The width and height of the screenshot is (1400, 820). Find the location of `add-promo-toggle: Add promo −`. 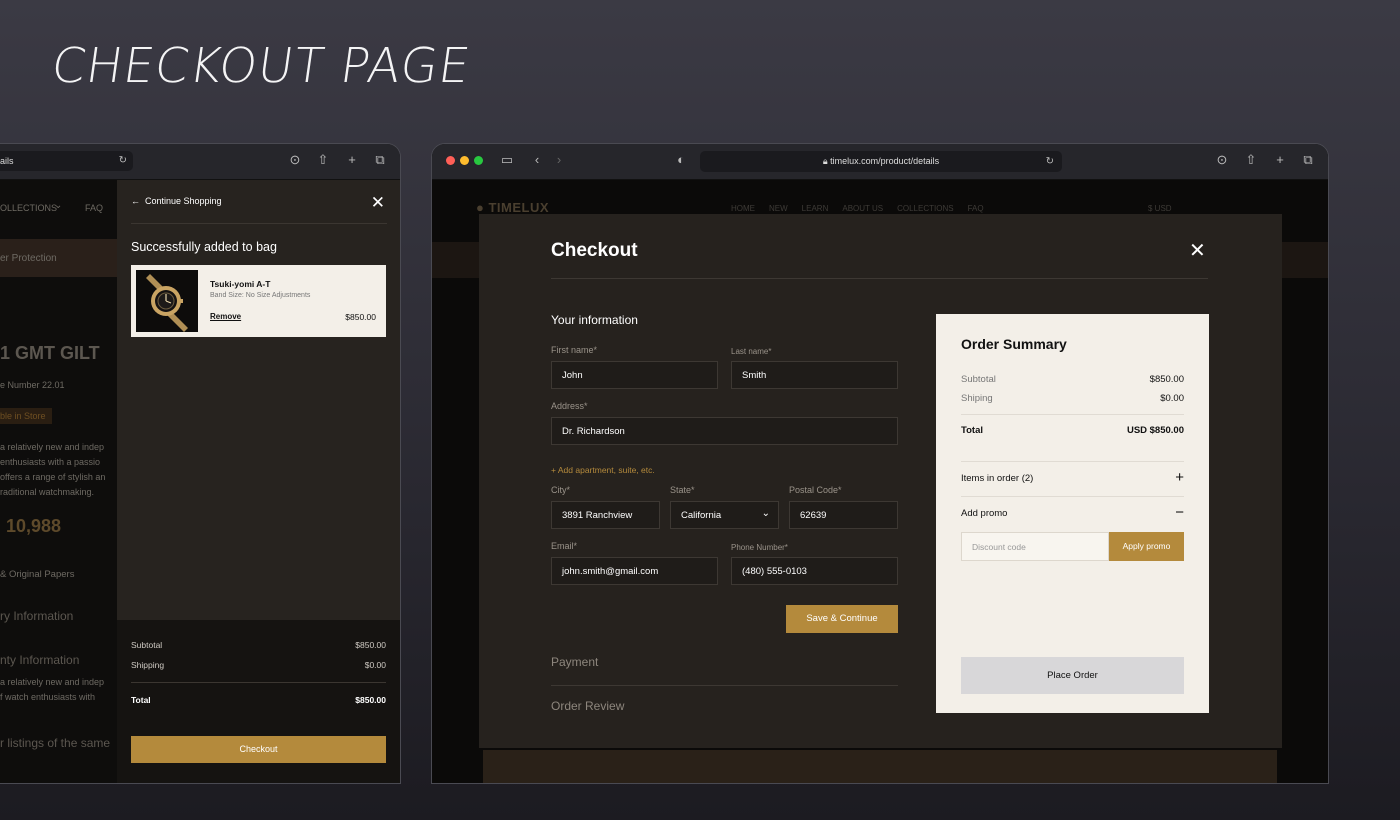

add-promo-toggle: Add promo − is located at coordinates (1072, 512).